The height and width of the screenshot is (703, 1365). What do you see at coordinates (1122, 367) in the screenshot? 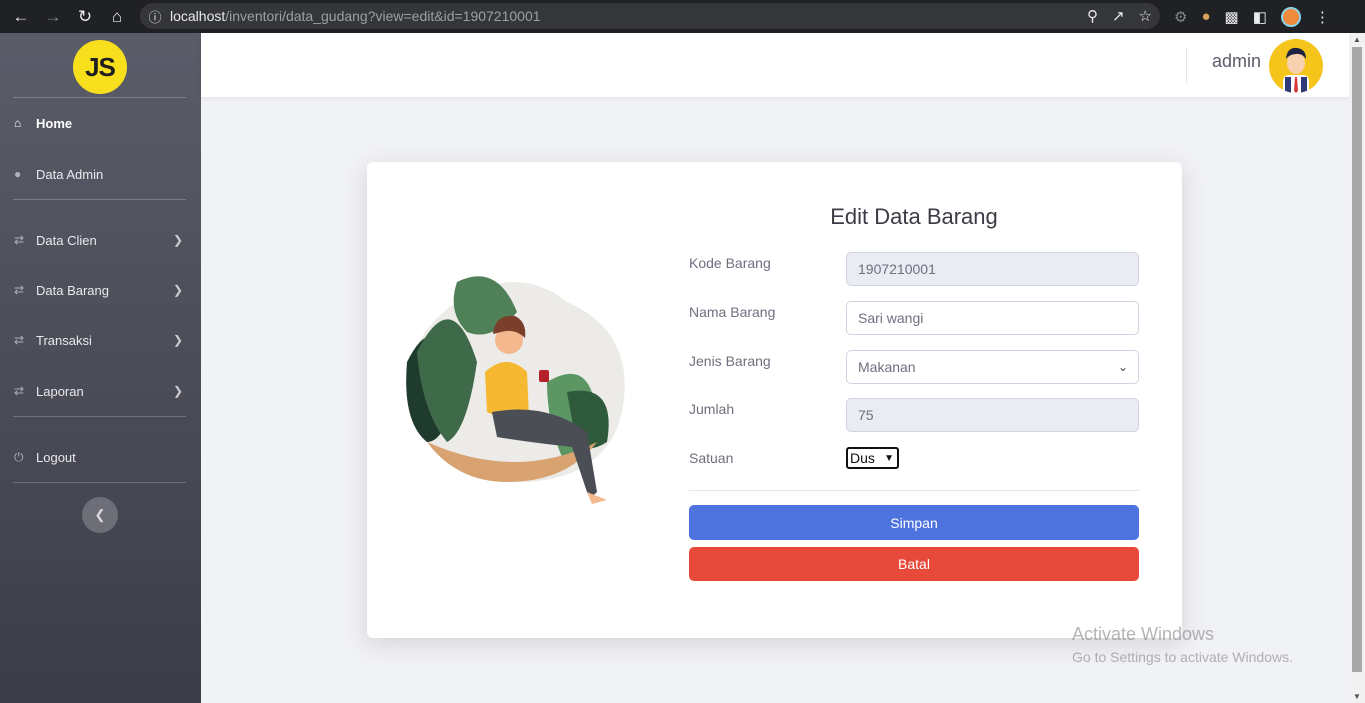
I see `chevron-down-icon: ⌄` at bounding box center [1122, 367].